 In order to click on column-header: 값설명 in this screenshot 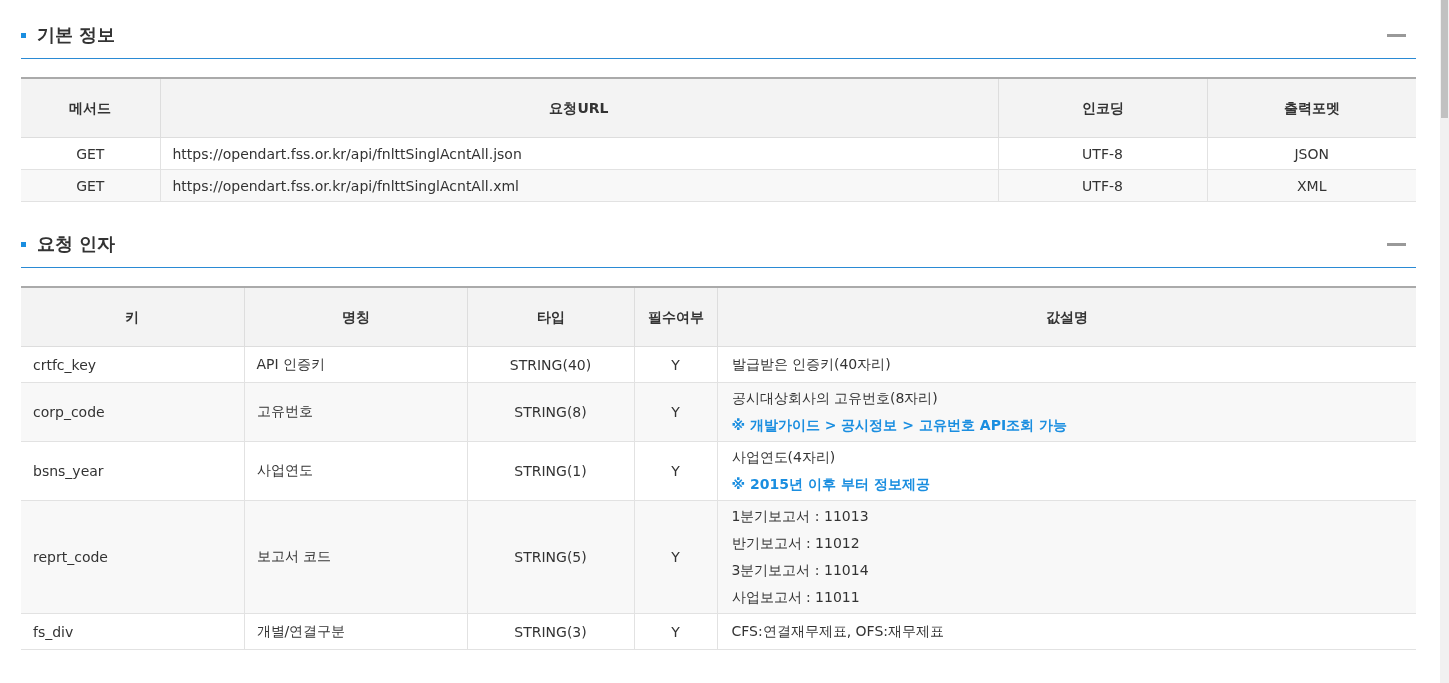, I will do `click(1066, 317)`.